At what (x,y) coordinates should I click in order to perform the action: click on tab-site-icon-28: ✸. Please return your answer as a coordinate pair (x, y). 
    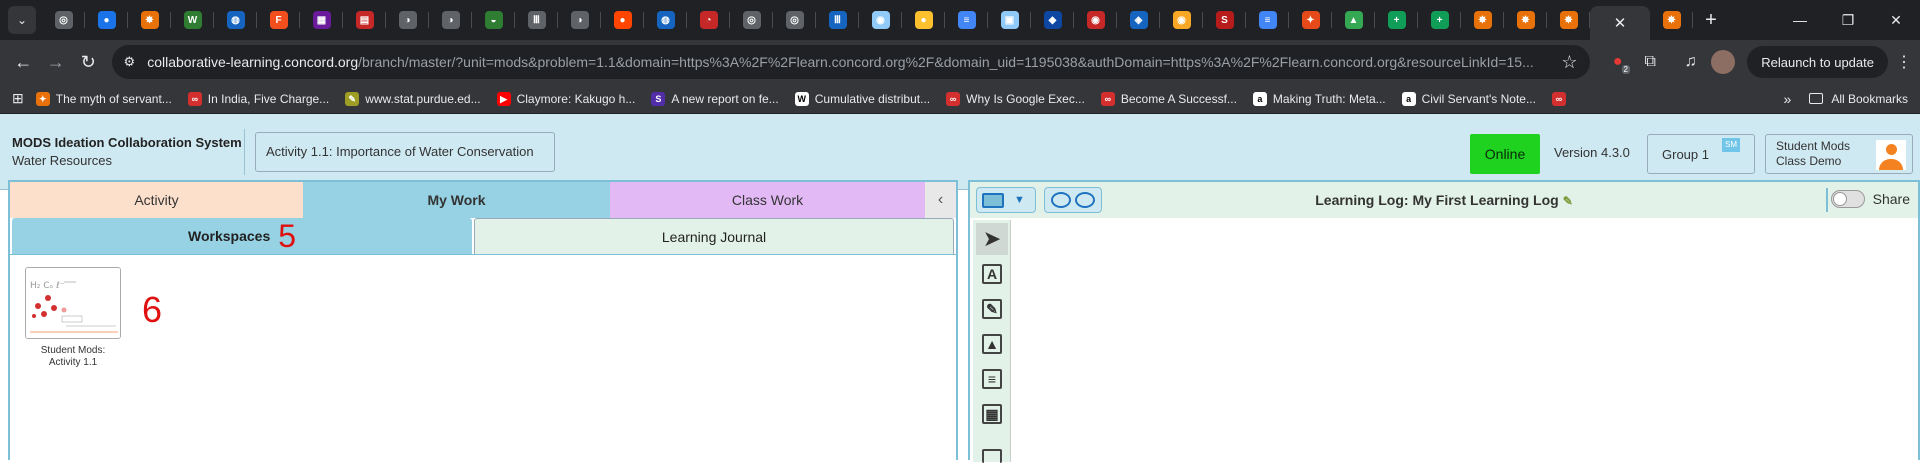
    Looking at the image, I should click on (1568, 20).